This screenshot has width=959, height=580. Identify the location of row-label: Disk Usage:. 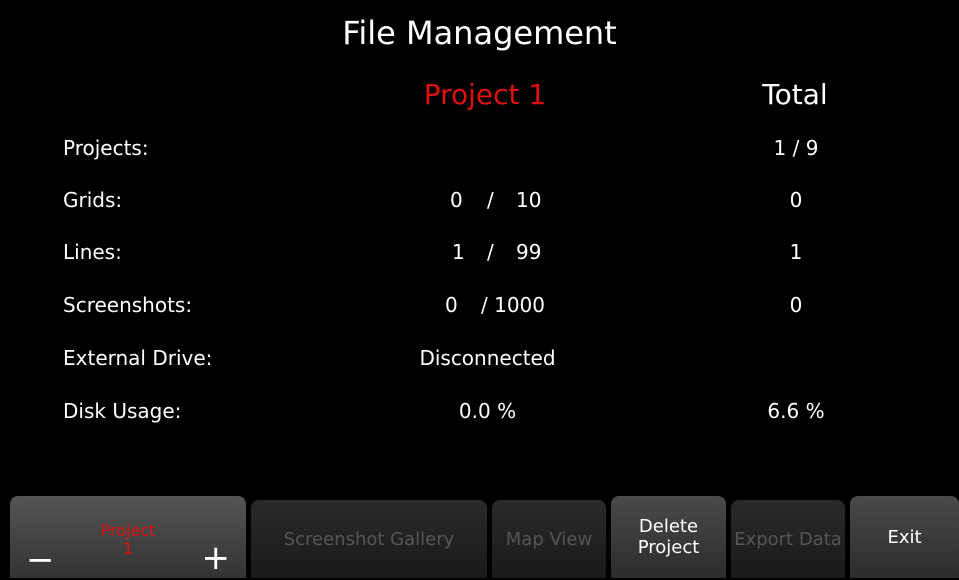
(122, 411).